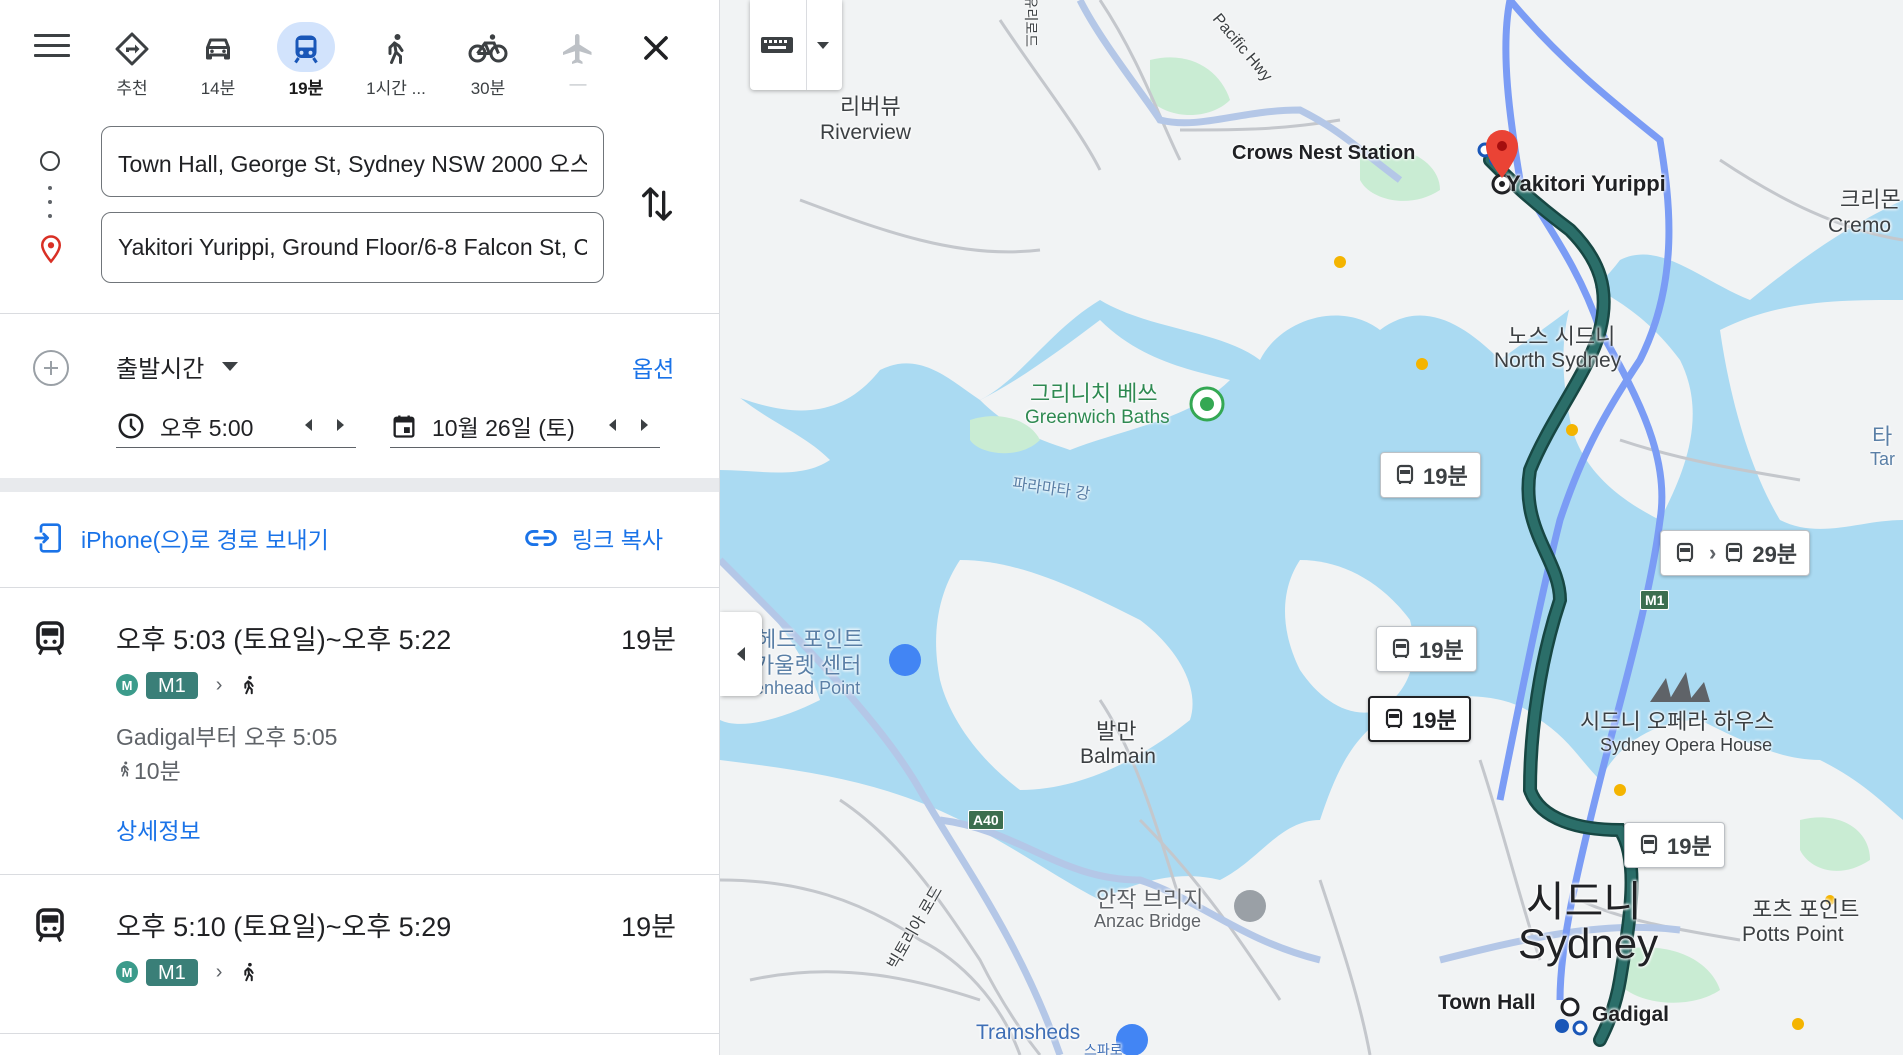 Image resolution: width=1903 pixels, height=1055 pixels. Describe the element at coordinates (1097, 417) in the screenshot. I see `map-label-greenwich: Greenwich Baths` at that location.